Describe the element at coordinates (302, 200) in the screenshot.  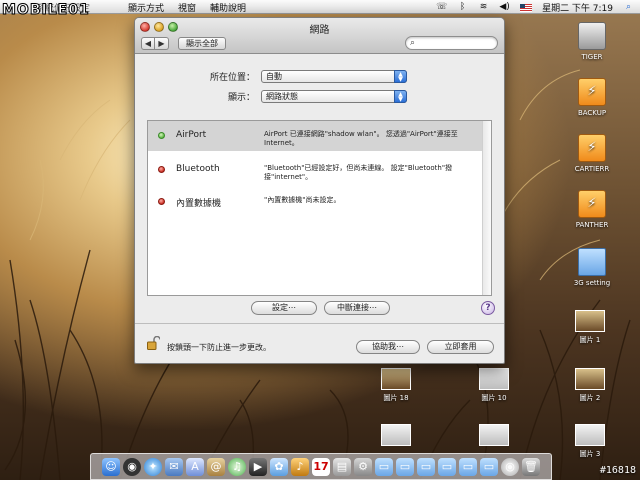
I see `service-description: "內置數據機"尚未設定。` at that location.